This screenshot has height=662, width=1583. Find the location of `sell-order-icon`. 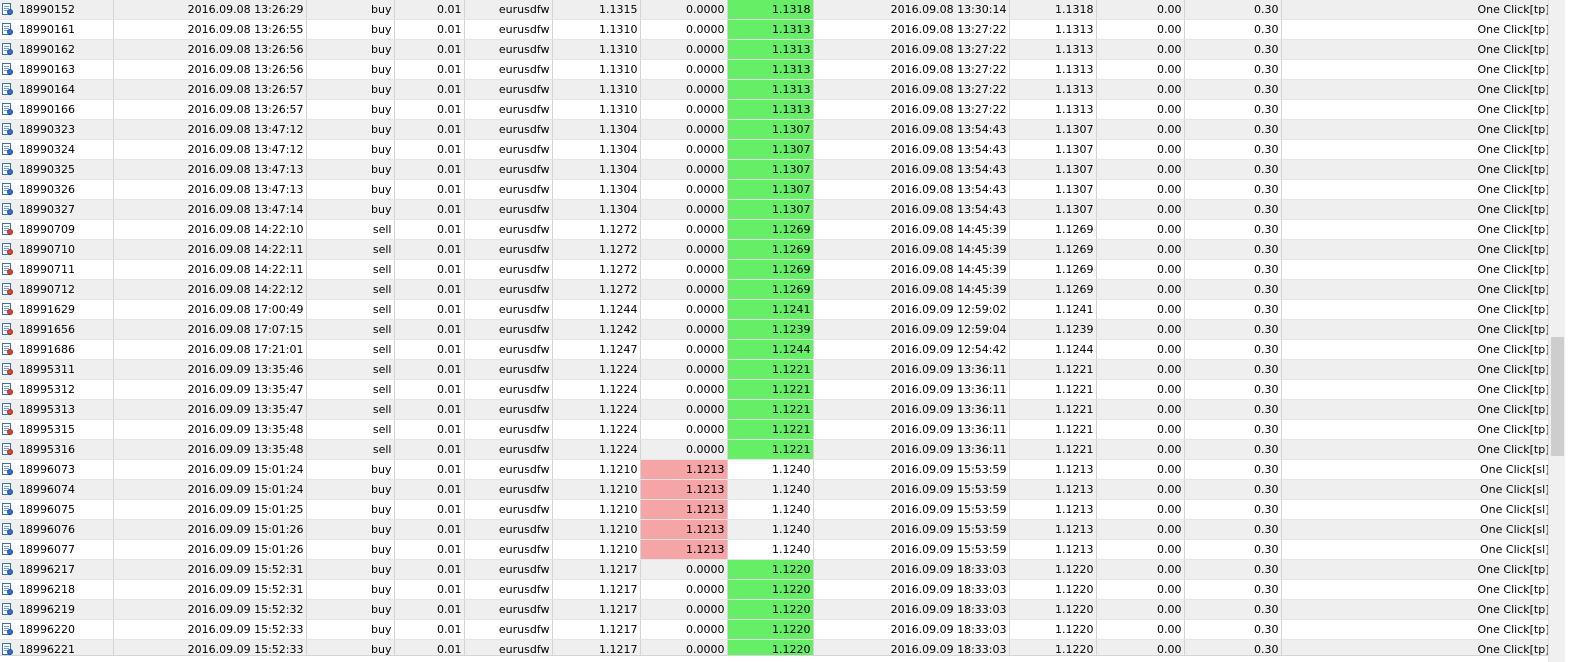

sell-order-icon is located at coordinates (8, 369).